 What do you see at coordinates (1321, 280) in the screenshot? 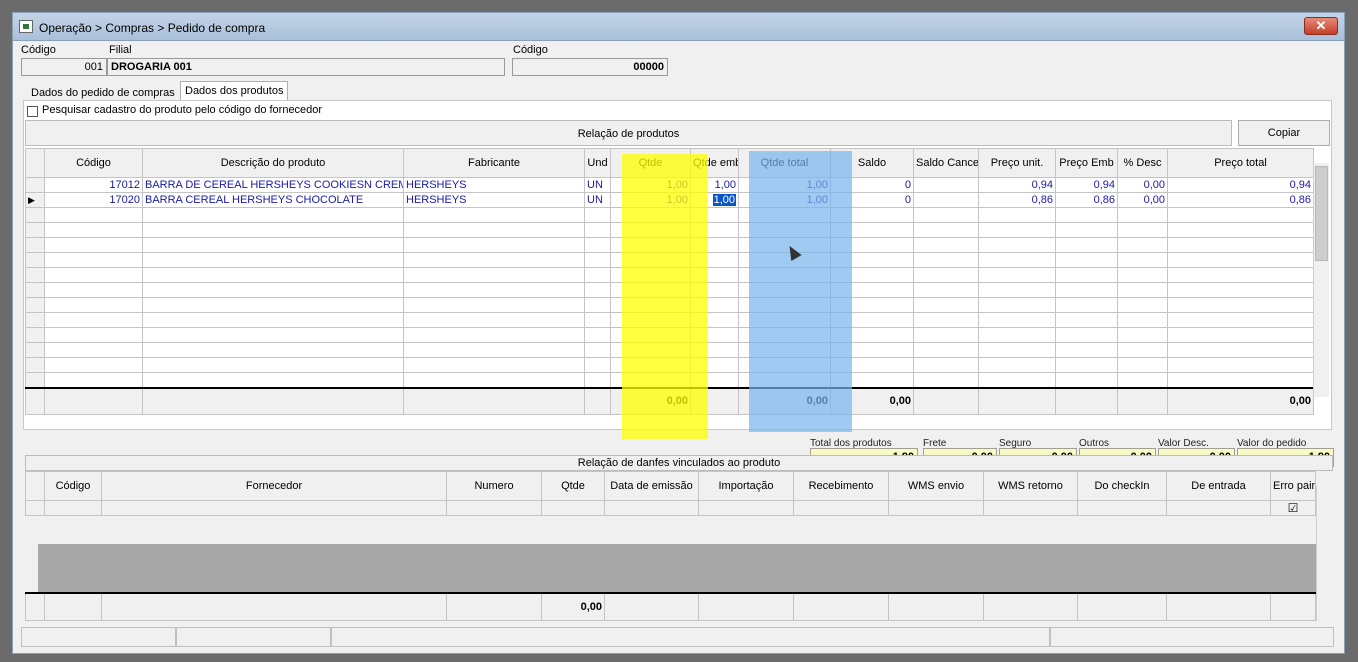
I see `products-vertical-scrollbar` at bounding box center [1321, 280].